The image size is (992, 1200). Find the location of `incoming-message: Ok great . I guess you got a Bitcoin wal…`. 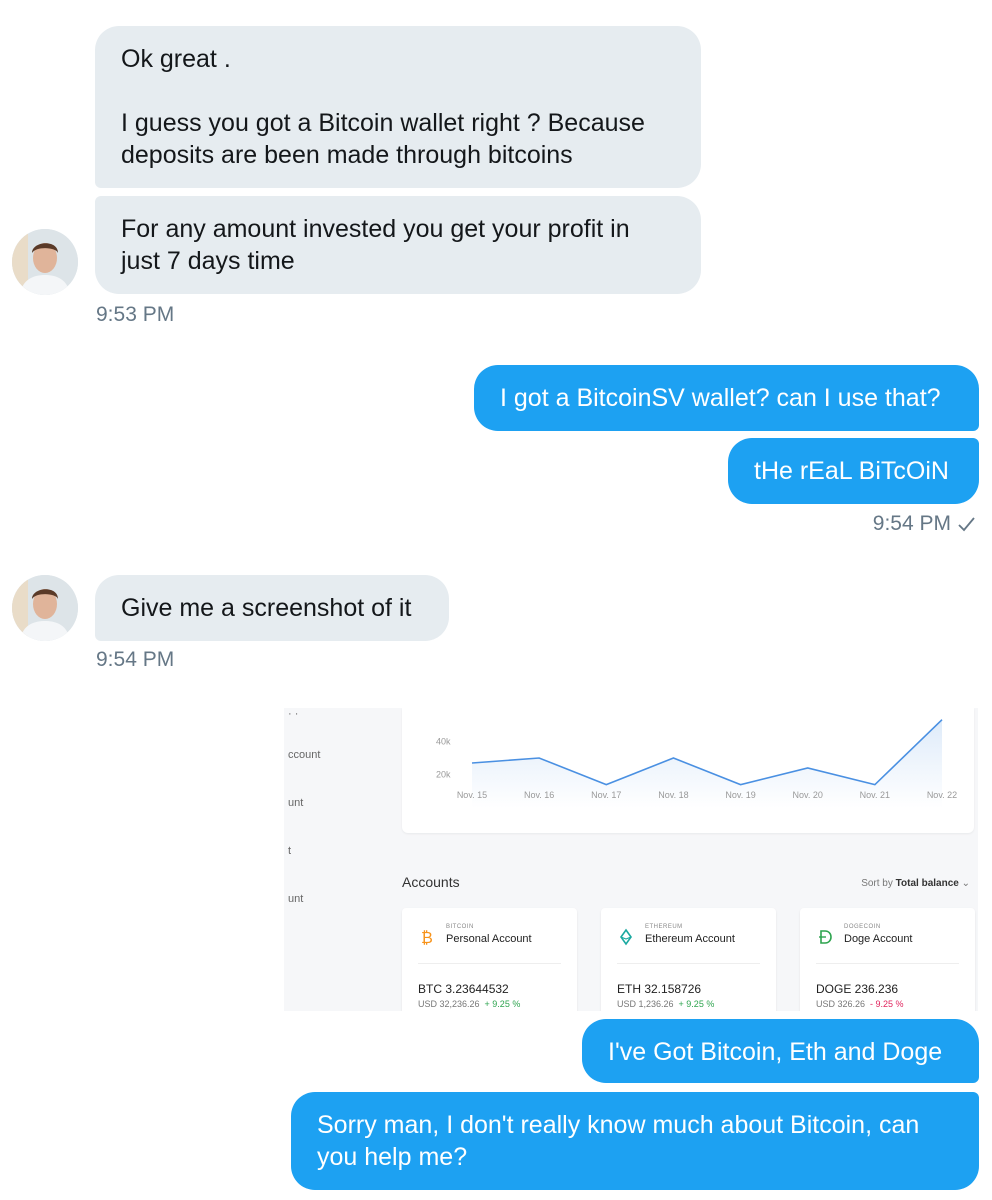

incoming-message: Ok great . I guess you got a Bitcoin wal… is located at coordinates (398, 107).